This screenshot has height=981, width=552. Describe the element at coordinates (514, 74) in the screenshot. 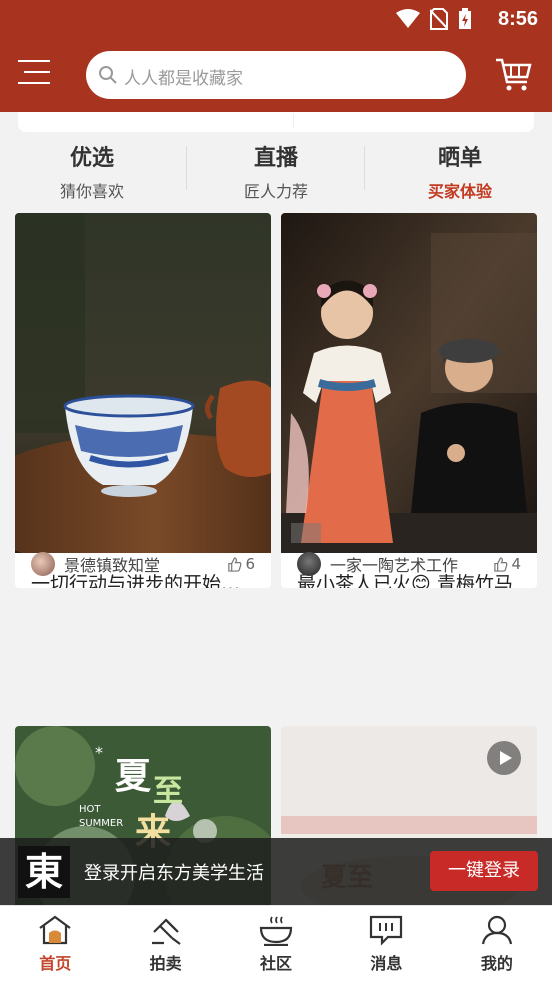

I see `cart-icon` at that location.